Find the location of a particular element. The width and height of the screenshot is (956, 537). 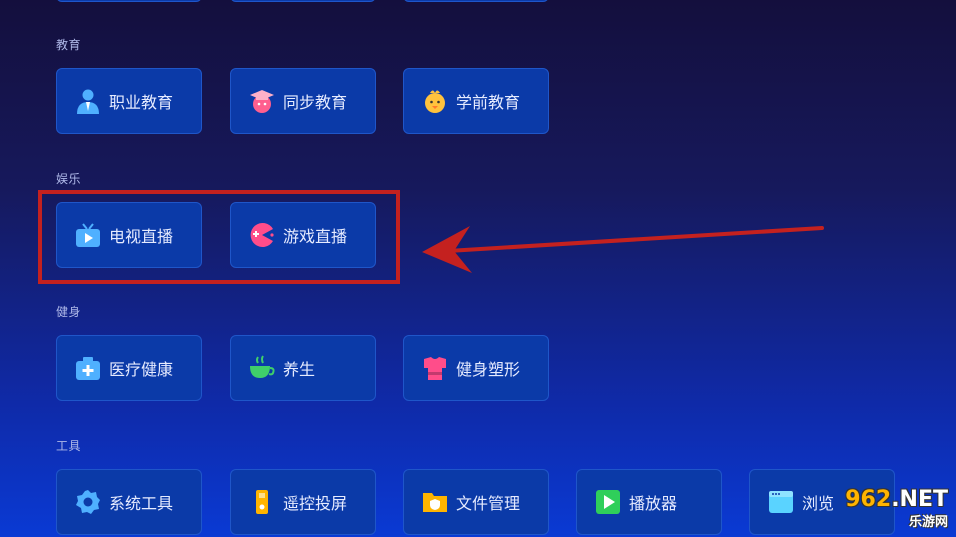

card-label: 播放器 is located at coordinates (653, 503).